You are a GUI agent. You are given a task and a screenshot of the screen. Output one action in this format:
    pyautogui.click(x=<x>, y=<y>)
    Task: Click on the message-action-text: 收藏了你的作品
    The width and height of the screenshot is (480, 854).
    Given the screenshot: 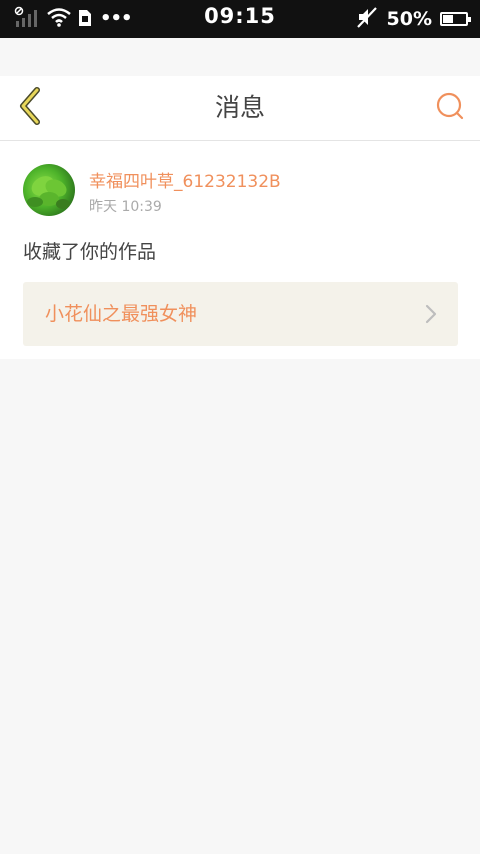 What is the action you would take?
    pyautogui.click(x=90, y=252)
    